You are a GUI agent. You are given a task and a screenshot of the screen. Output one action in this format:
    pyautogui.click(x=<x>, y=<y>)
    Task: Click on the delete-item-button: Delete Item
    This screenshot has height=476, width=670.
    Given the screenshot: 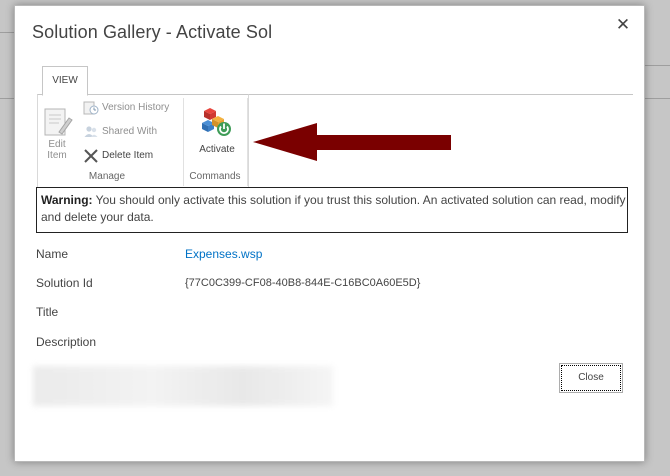 What is the action you would take?
    pyautogui.click(x=133, y=156)
    